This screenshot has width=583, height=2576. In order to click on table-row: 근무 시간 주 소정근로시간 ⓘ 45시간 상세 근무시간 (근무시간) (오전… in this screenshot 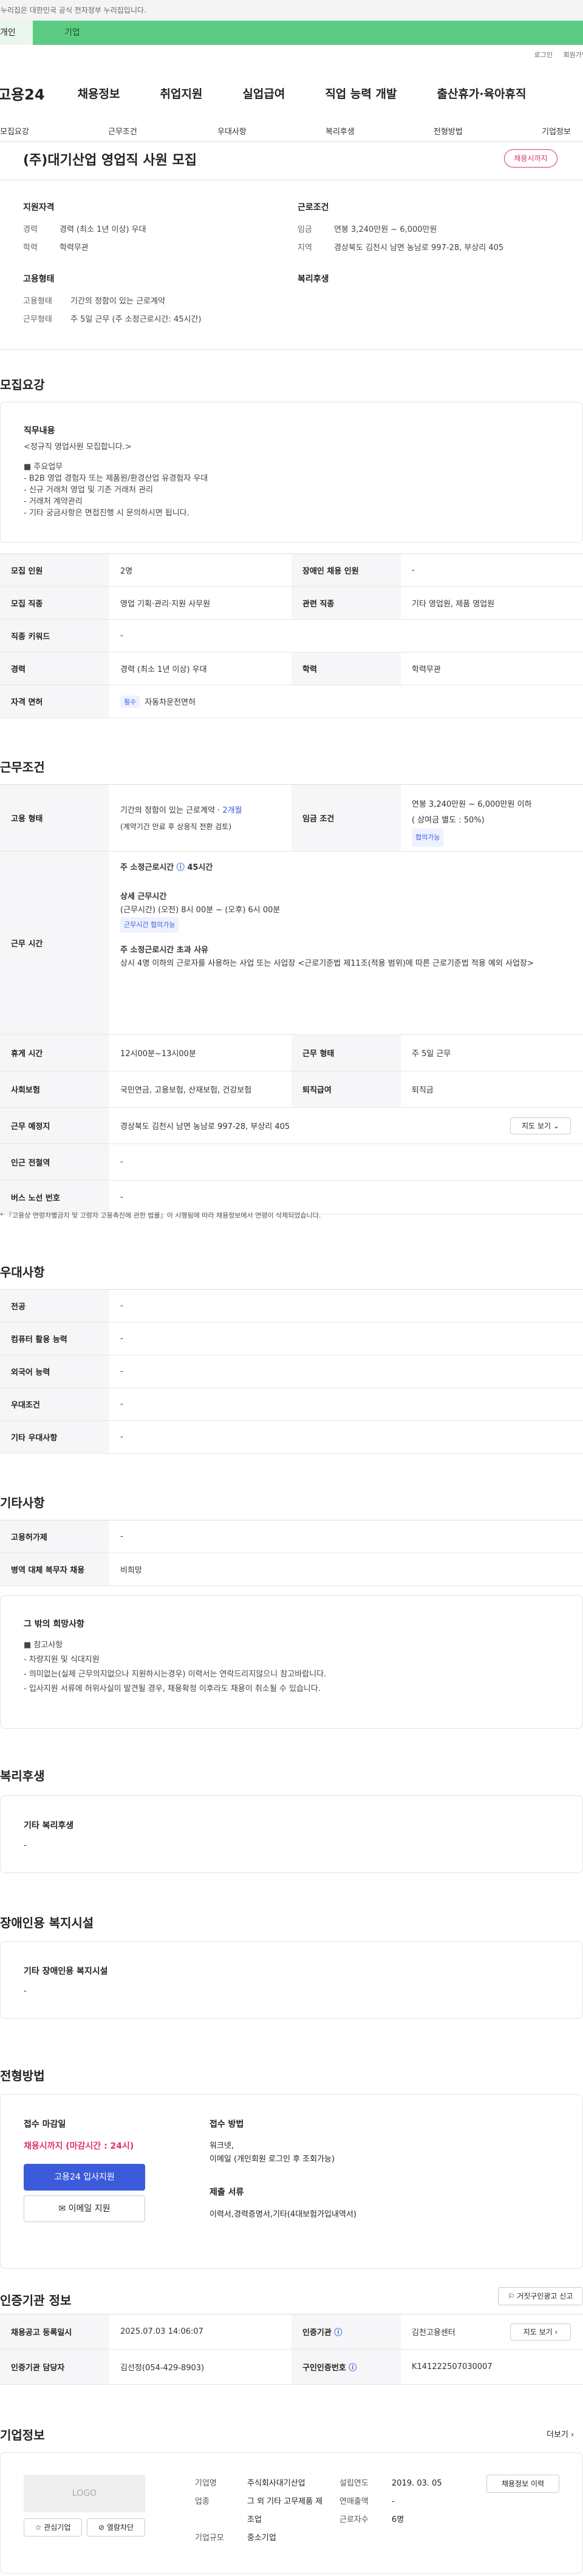, I will do `click(291, 944)`.